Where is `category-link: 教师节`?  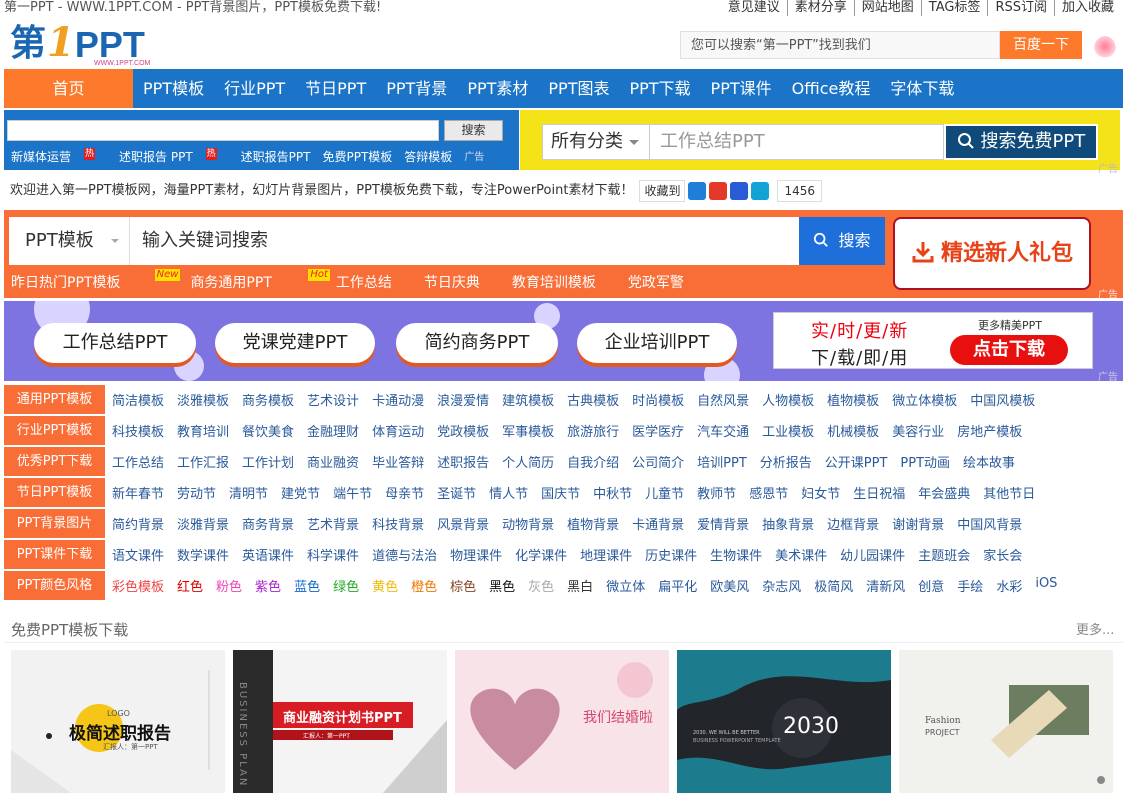
category-link: 教师节 is located at coordinates (716, 492).